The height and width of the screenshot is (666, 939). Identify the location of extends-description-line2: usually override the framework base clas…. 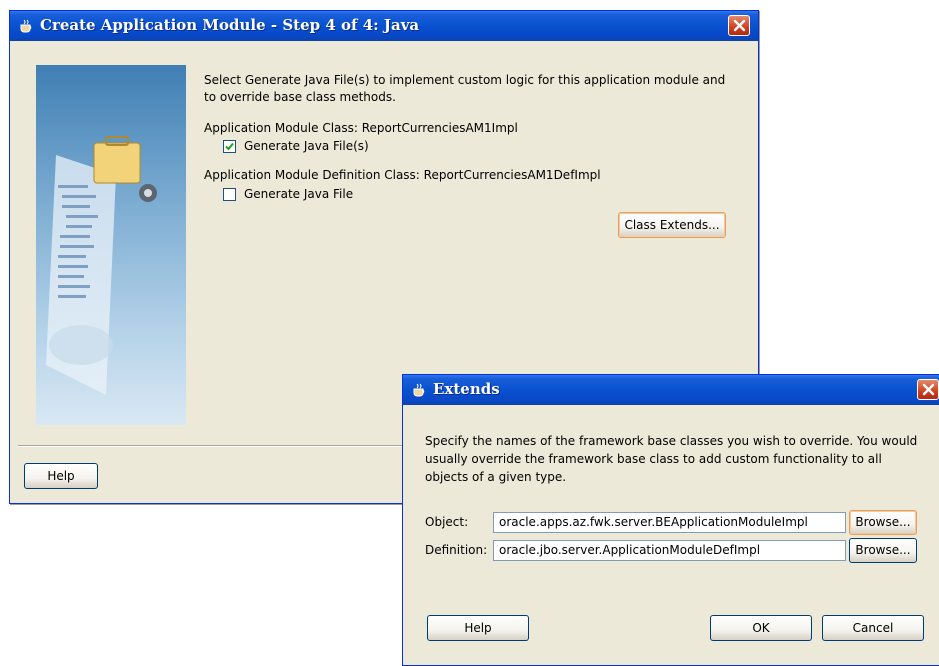
(653, 459).